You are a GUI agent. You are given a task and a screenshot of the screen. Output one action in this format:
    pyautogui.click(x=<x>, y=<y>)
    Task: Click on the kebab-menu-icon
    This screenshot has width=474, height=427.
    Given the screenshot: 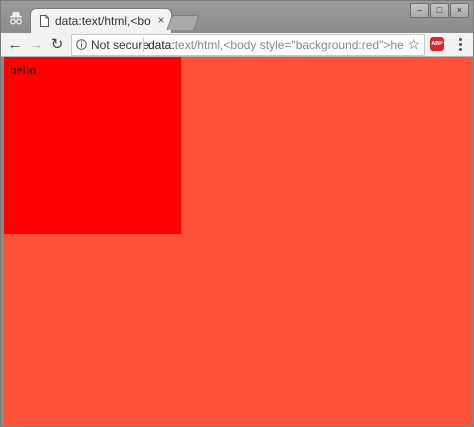 What is the action you would take?
    pyautogui.click(x=460, y=44)
    